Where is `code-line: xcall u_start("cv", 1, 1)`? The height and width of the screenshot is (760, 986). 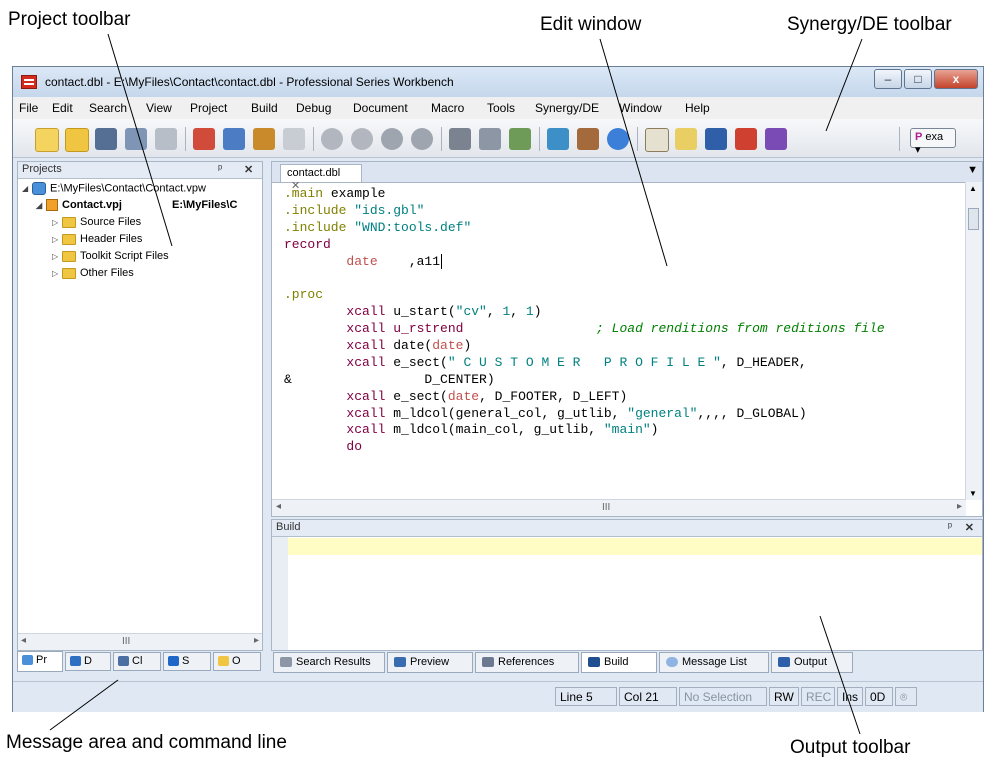
code-line: xcall u_start("cv", 1, 1) is located at coordinates (621, 312).